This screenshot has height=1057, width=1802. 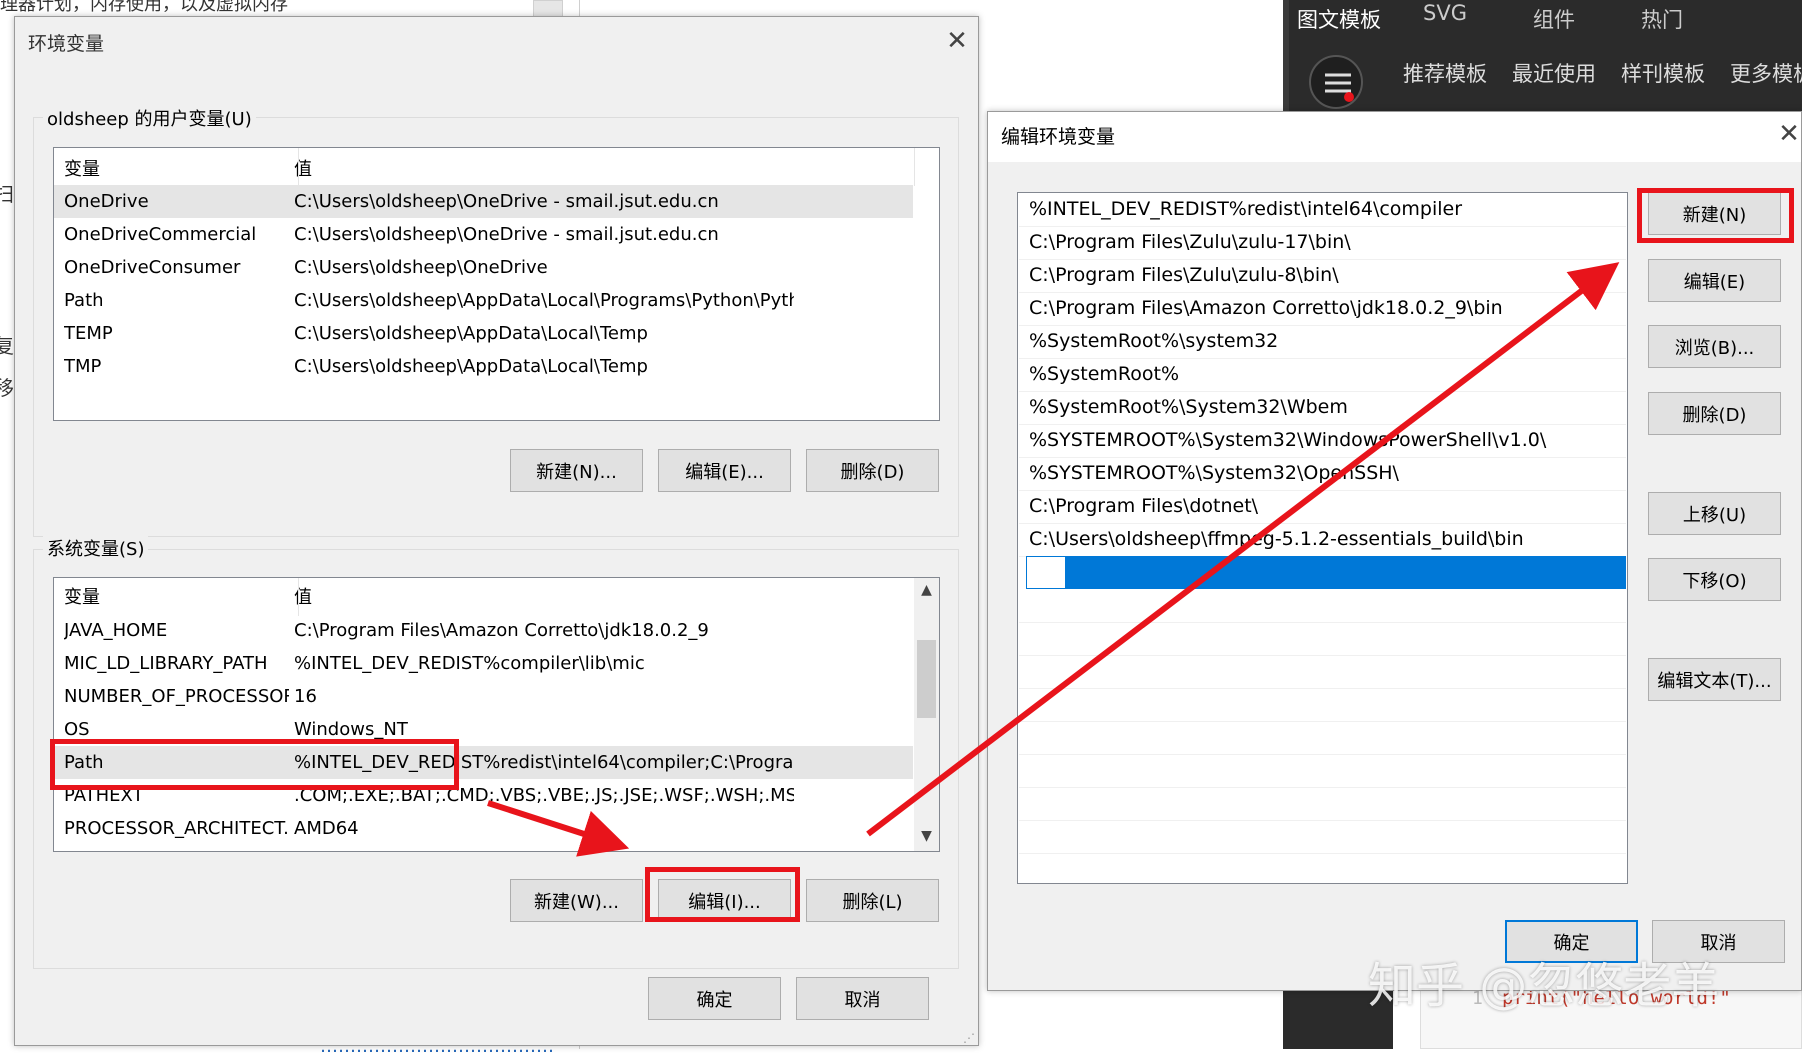 I want to click on subtab-recommended: 推荐模板, so click(x=1445, y=73).